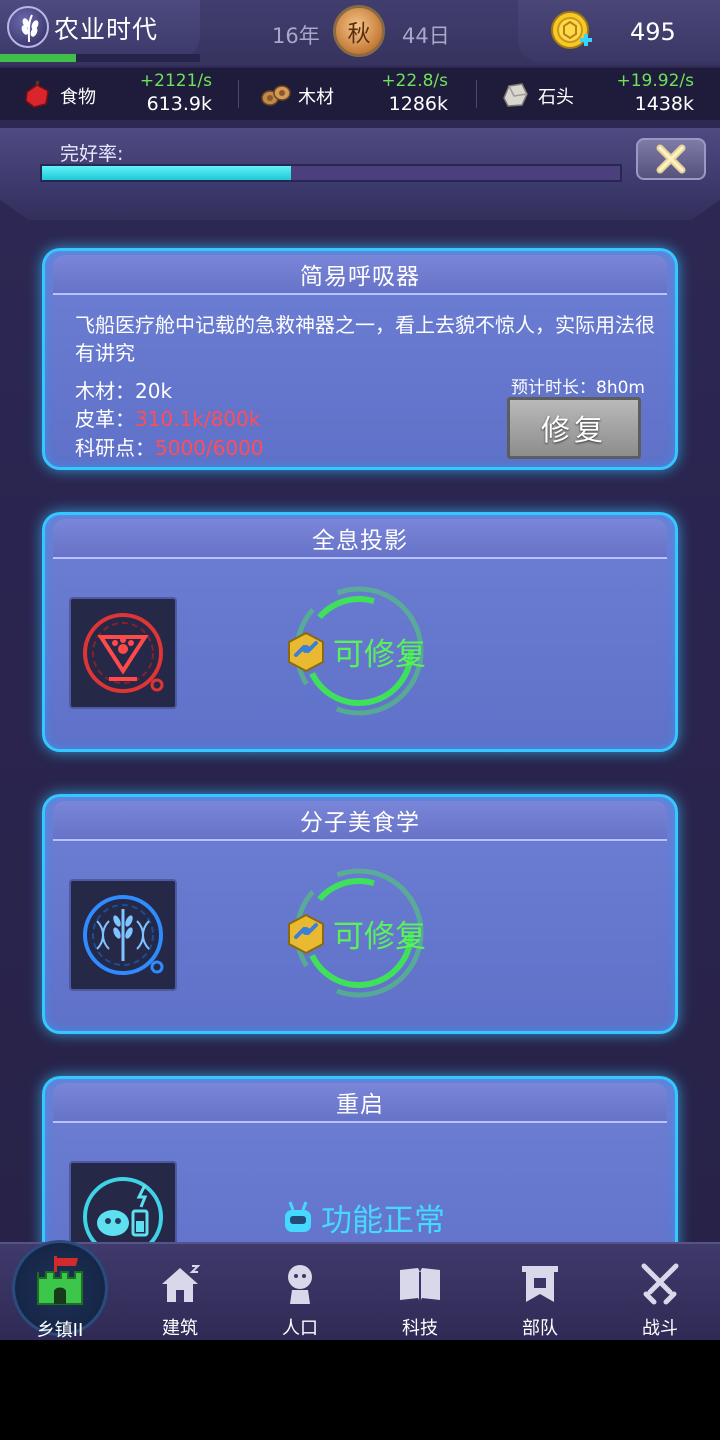 The height and width of the screenshot is (1440, 720). Describe the element at coordinates (655, 81) in the screenshot. I see `resource-rate: +19.92/s` at that location.